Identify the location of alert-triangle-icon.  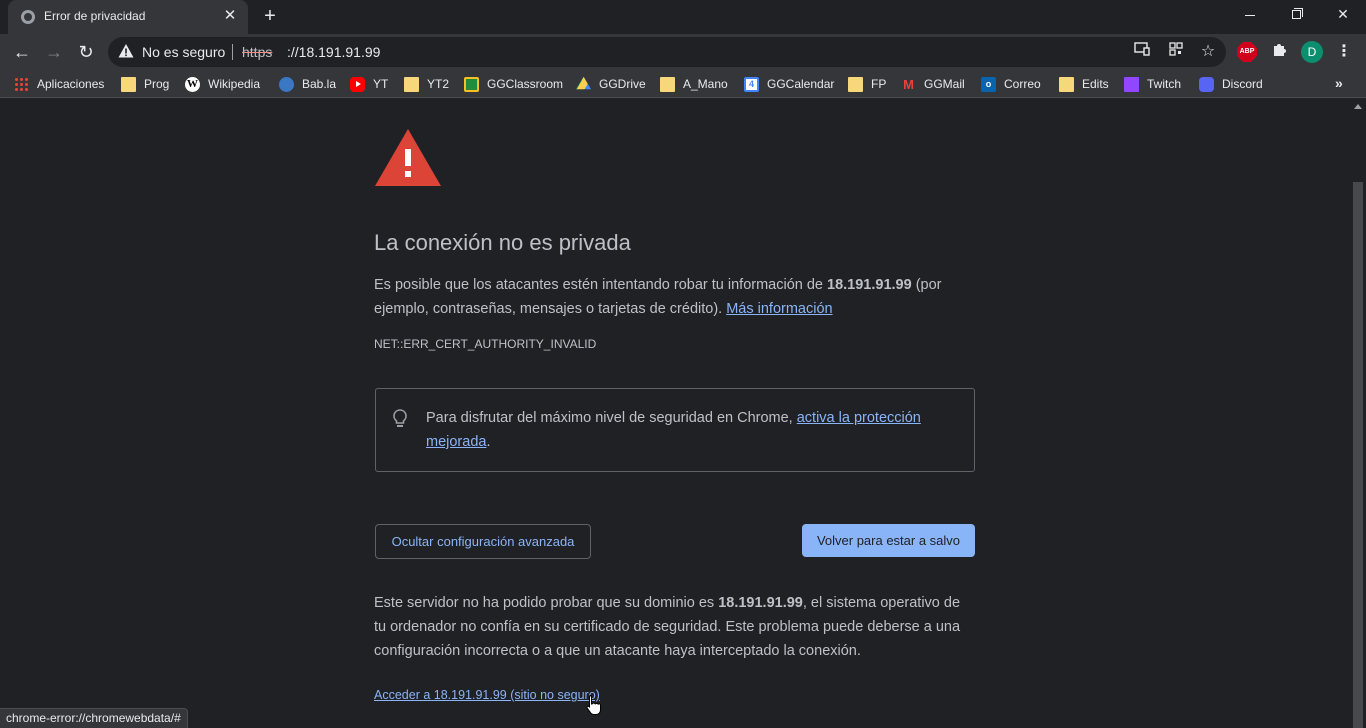
(408, 157).